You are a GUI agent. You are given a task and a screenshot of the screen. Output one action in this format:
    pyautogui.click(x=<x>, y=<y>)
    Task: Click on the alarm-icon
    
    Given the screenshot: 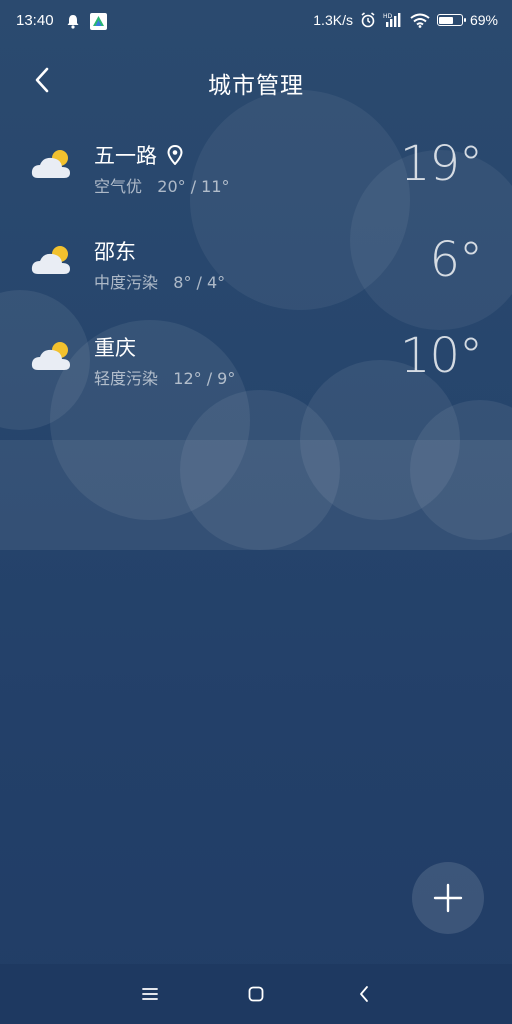 What is the action you would take?
    pyautogui.click(x=368, y=20)
    